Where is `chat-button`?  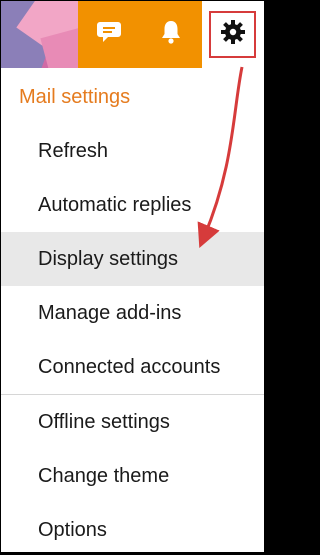
chat-button is located at coordinates (109, 34).